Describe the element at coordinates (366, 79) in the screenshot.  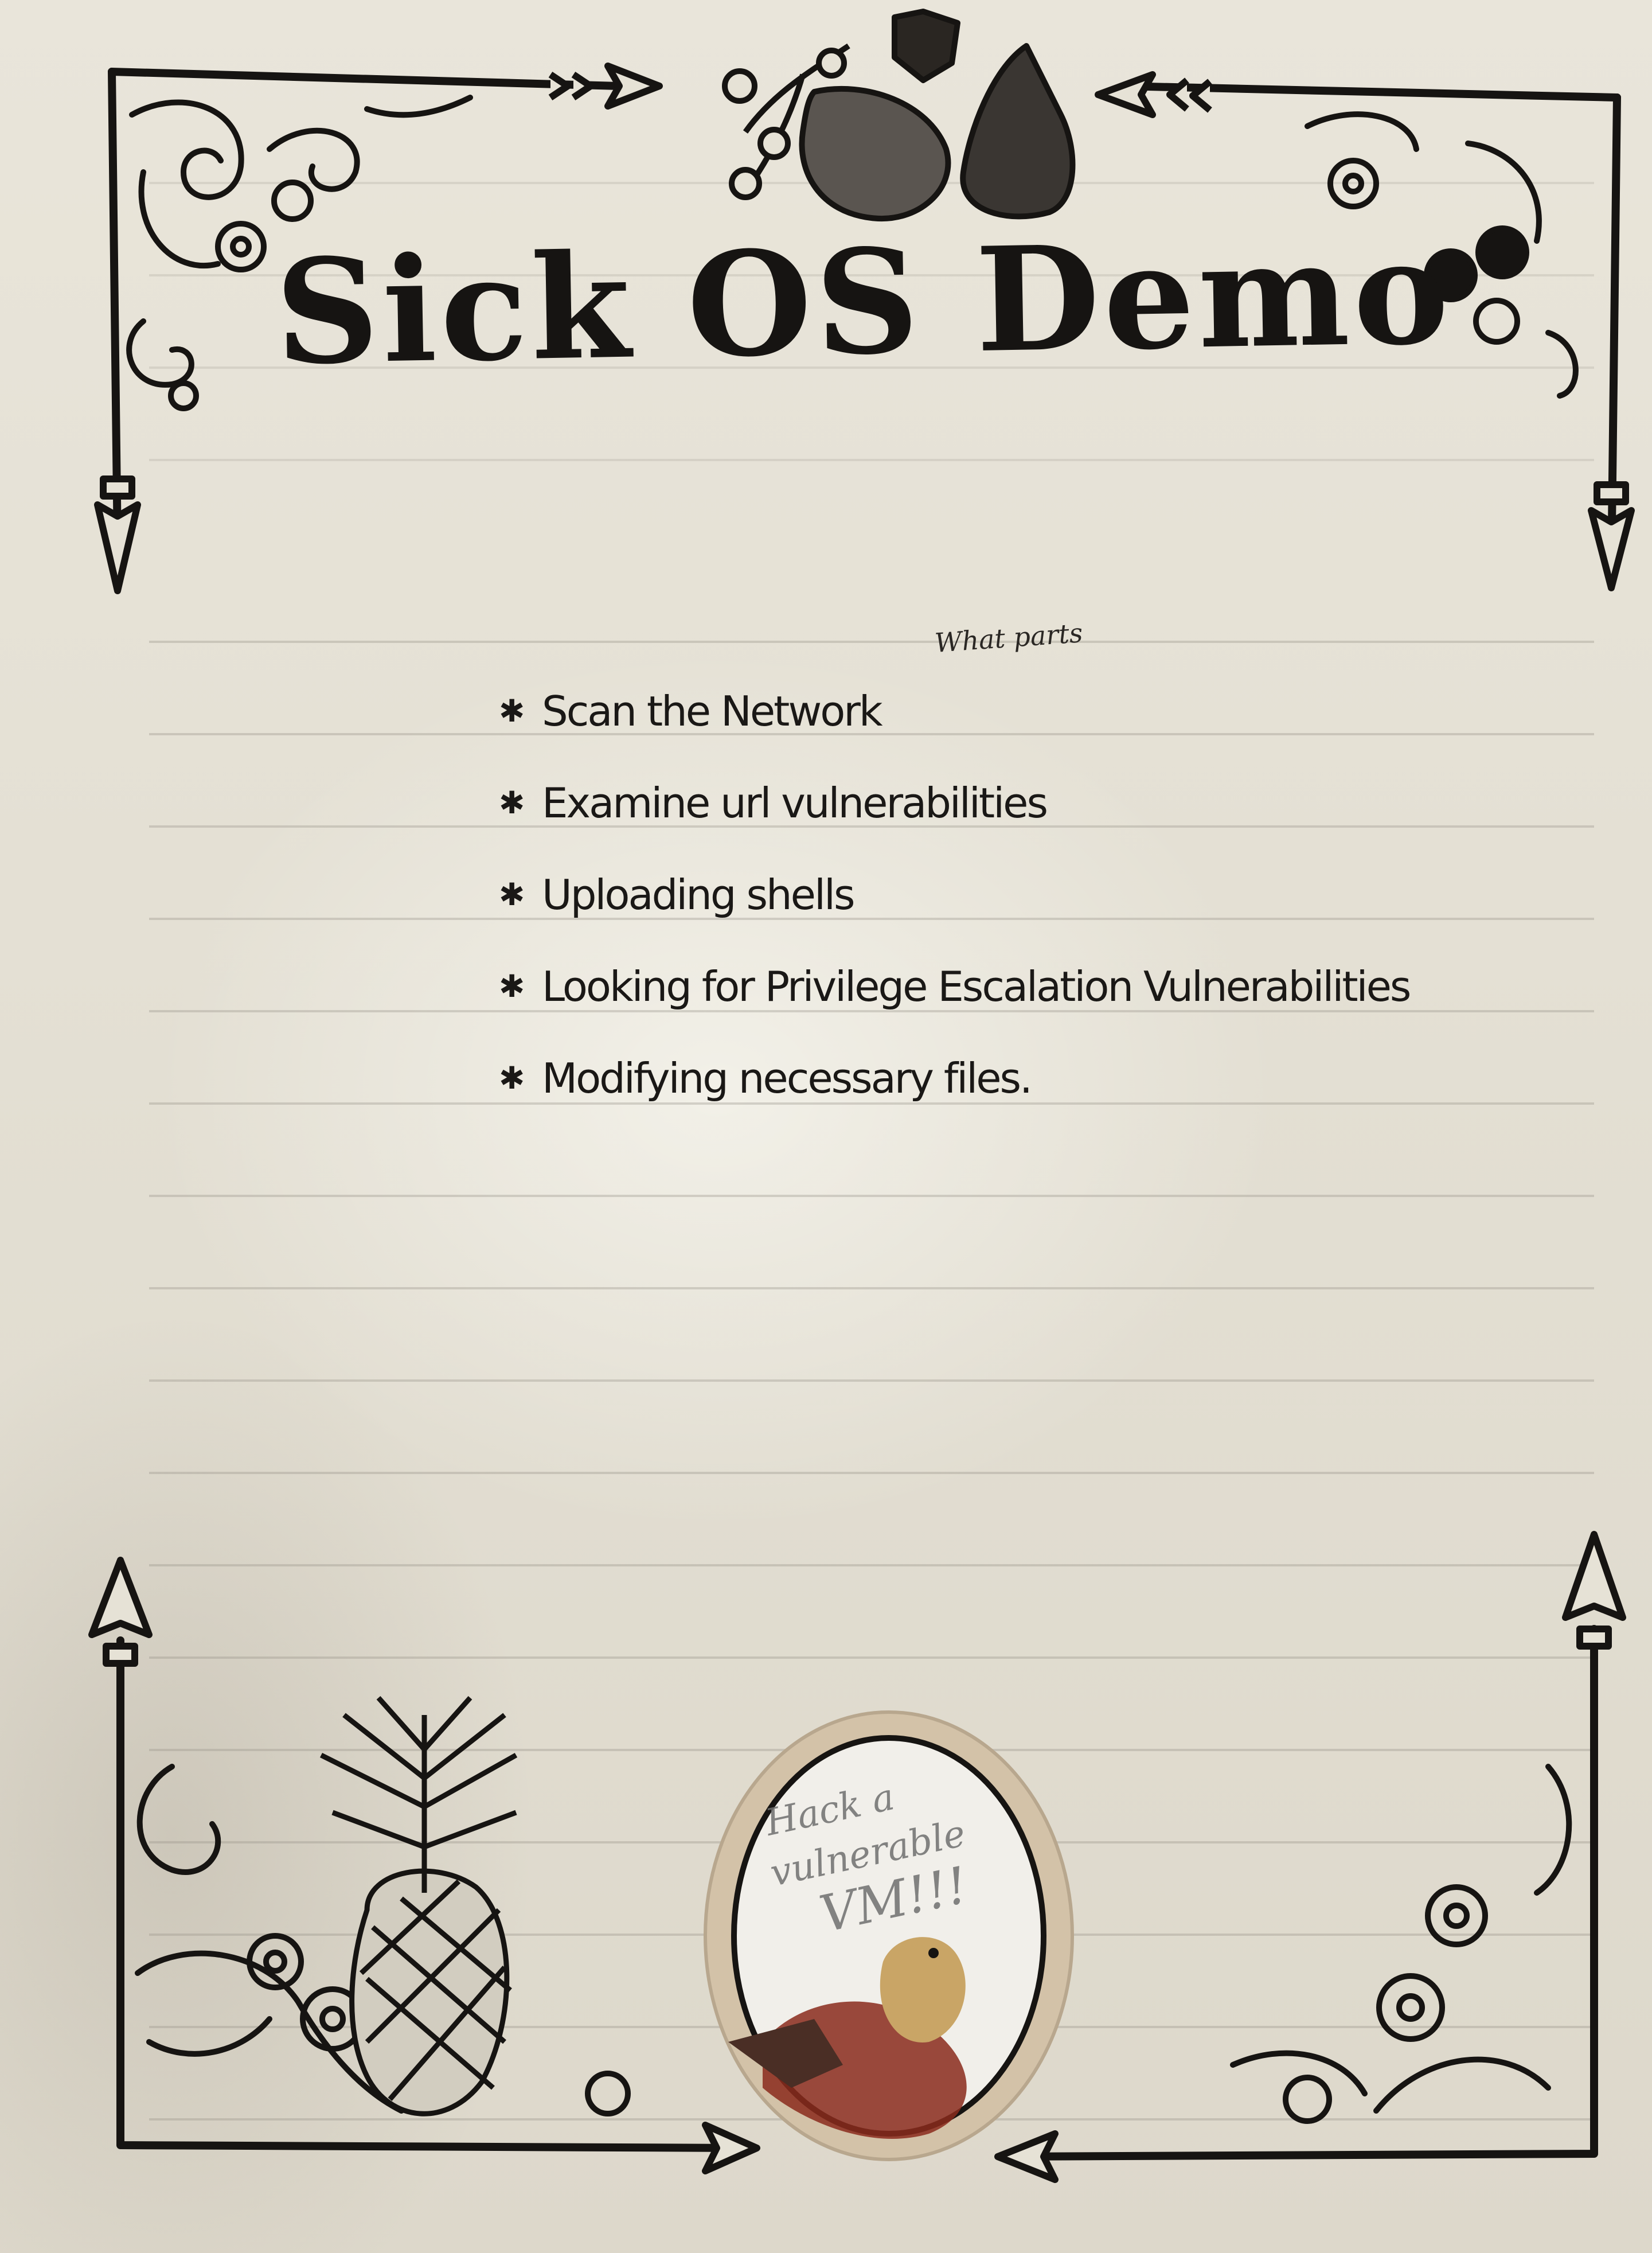
I see `top-left-border-line` at that location.